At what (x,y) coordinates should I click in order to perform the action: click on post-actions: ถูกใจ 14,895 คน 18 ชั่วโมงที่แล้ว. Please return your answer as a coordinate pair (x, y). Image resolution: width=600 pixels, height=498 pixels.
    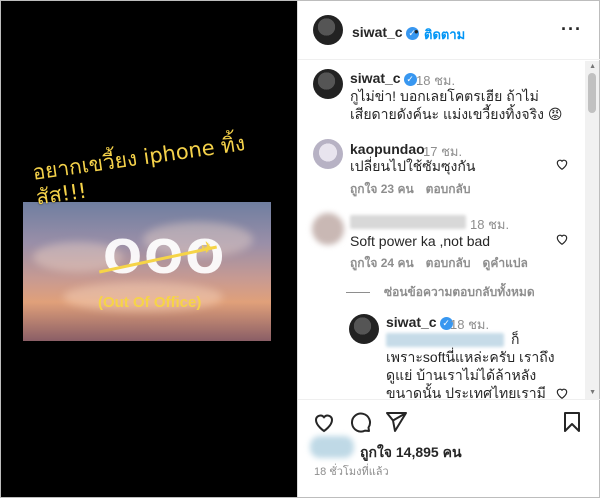
    Looking at the image, I should click on (449, 448).